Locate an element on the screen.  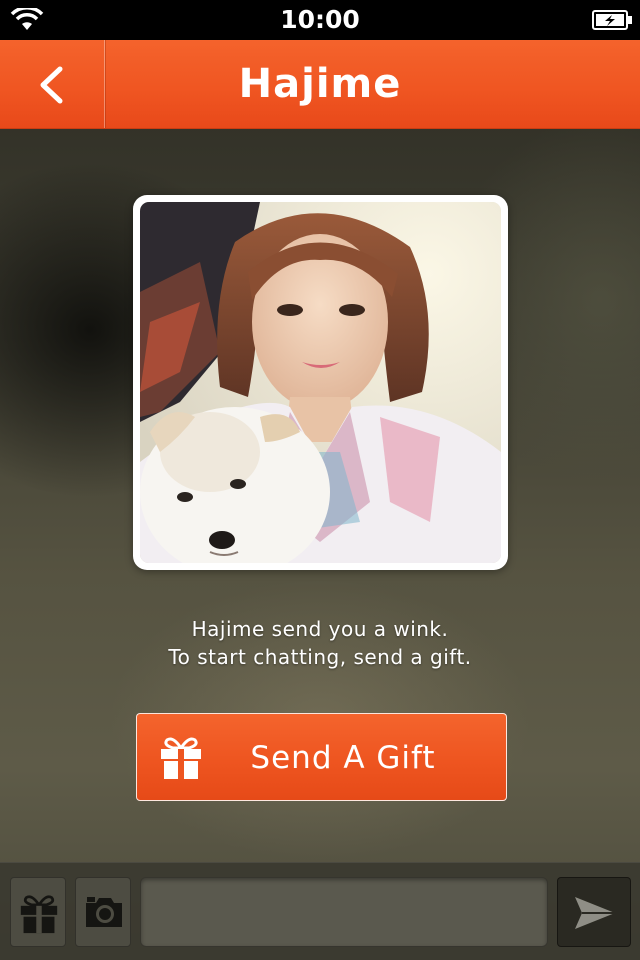
send-arrow-icon is located at coordinates (595, 913).